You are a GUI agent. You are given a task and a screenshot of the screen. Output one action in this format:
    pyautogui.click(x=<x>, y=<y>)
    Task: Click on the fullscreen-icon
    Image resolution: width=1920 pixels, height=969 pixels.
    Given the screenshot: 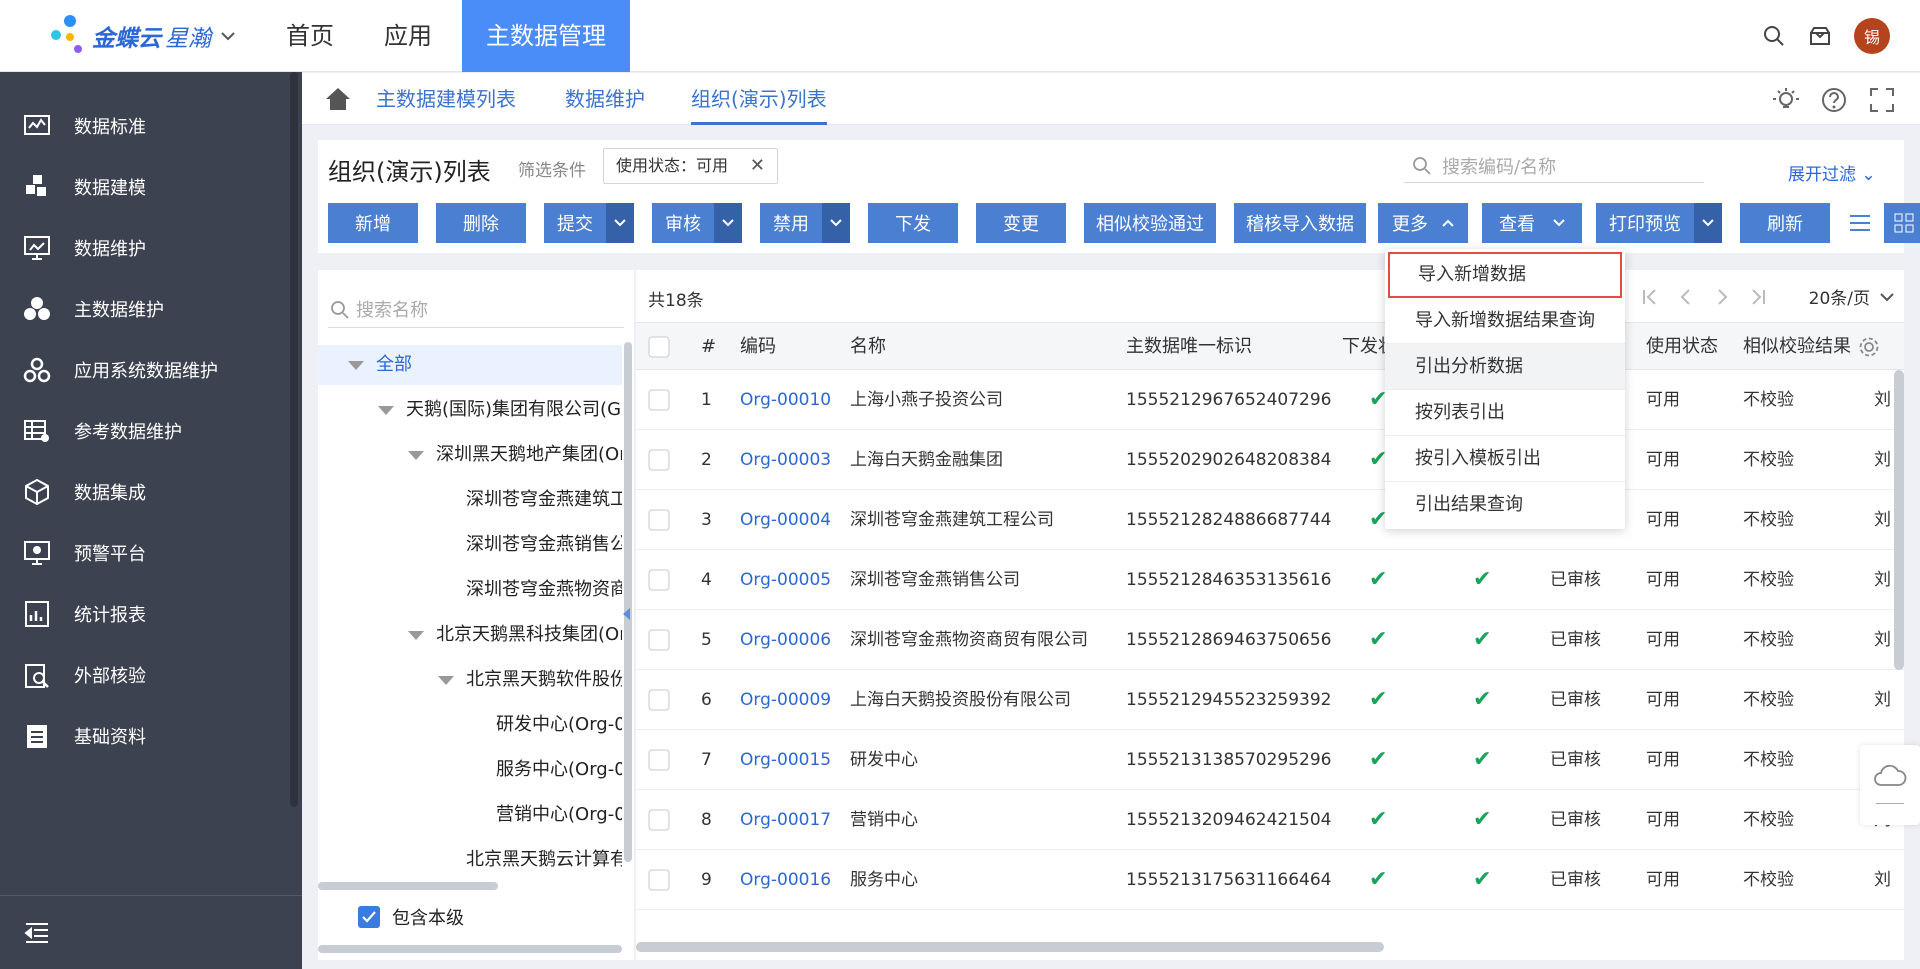 What is the action you would take?
    pyautogui.click(x=1882, y=100)
    